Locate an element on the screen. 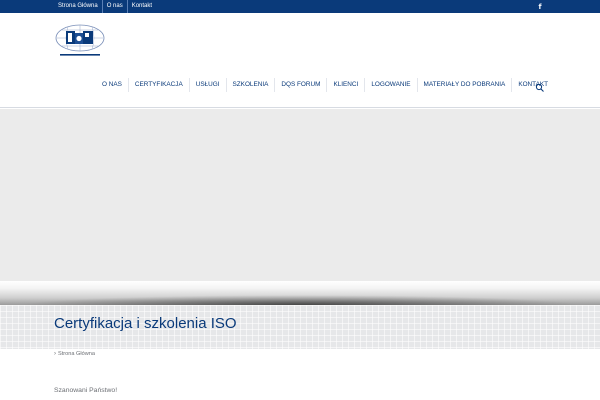  nav-certyfikacja: CERTYFIKACJA is located at coordinates (159, 85).